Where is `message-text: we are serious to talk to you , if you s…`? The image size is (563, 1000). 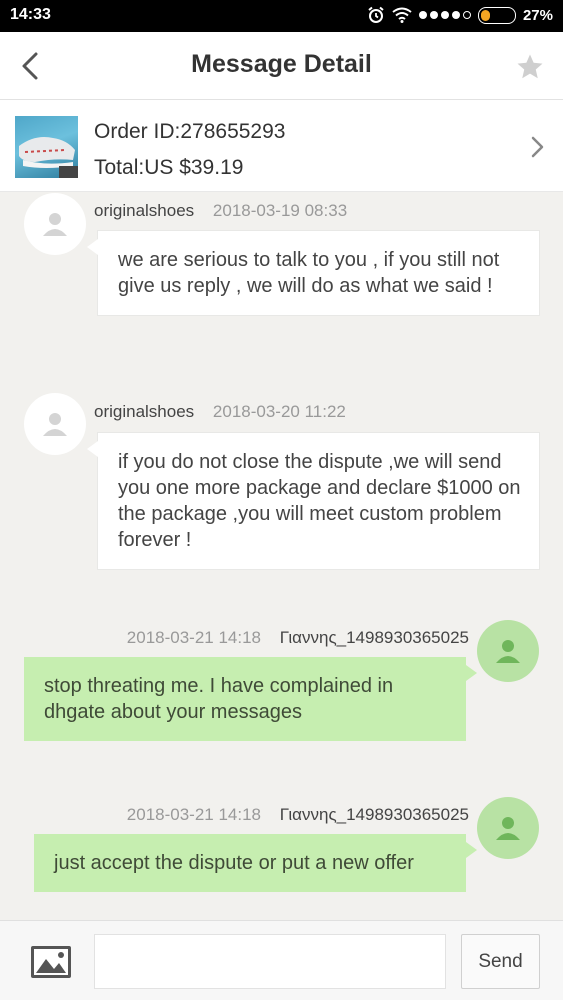
message-text: we are serious to talk to you , if you s… is located at coordinates (309, 273).